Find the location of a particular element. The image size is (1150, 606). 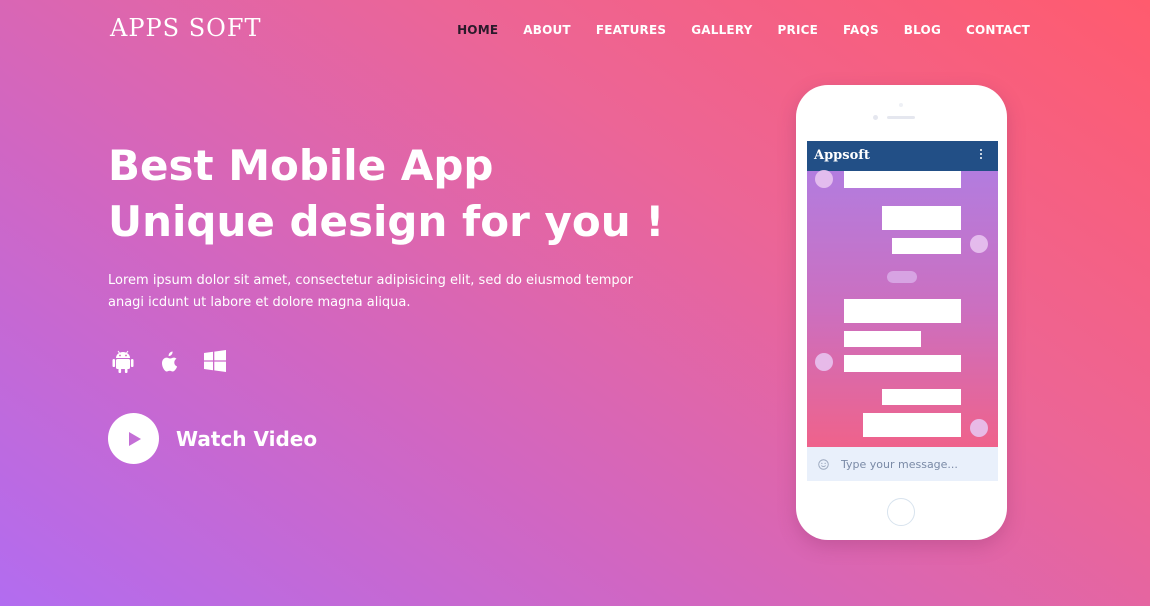

chat-app-title: Appsoft is located at coordinates (842, 155).